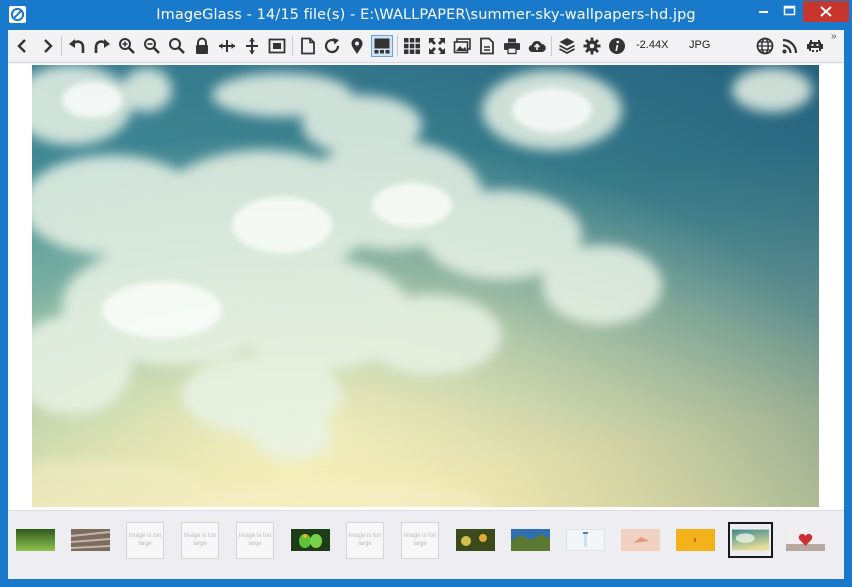  I want to click on refresh-button, so click(332, 46).